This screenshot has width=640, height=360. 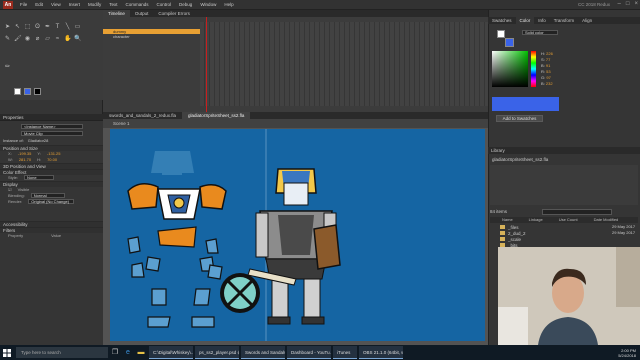 What do you see at coordinates (39, 177) in the screenshot?
I see `style-select: None` at bounding box center [39, 177].